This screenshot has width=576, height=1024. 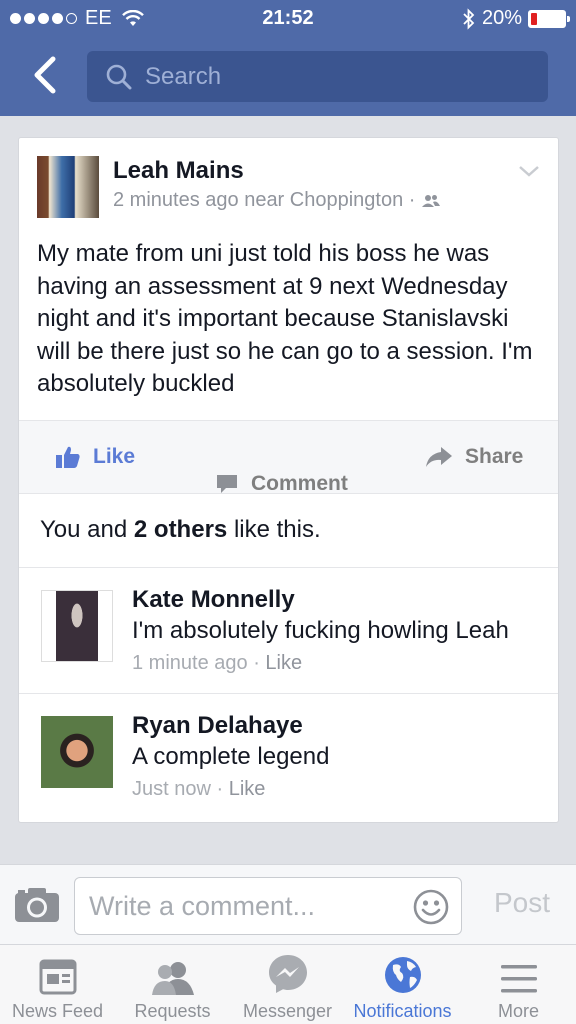 What do you see at coordinates (244, 906) in the screenshot?
I see `comment-input` at bounding box center [244, 906].